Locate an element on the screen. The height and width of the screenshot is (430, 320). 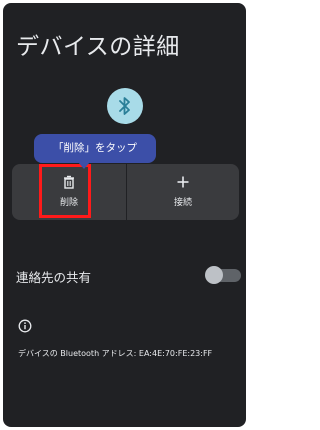
toggle-thumb is located at coordinates (214, 275).